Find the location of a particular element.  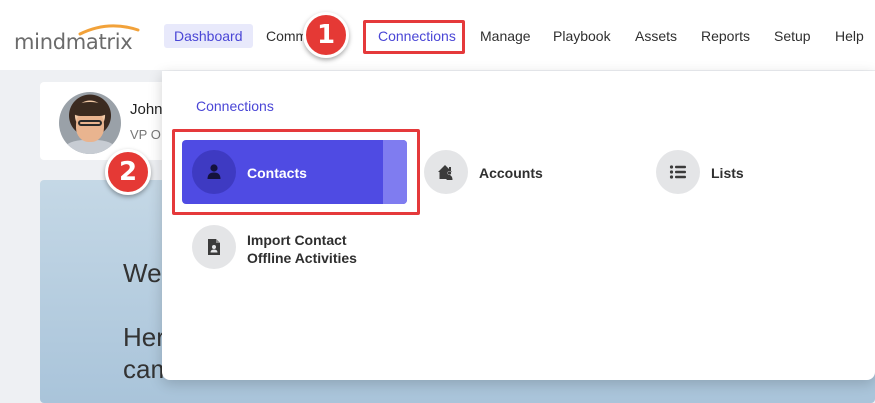

menu-item-accounts: Accounts is located at coordinates (514, 172).